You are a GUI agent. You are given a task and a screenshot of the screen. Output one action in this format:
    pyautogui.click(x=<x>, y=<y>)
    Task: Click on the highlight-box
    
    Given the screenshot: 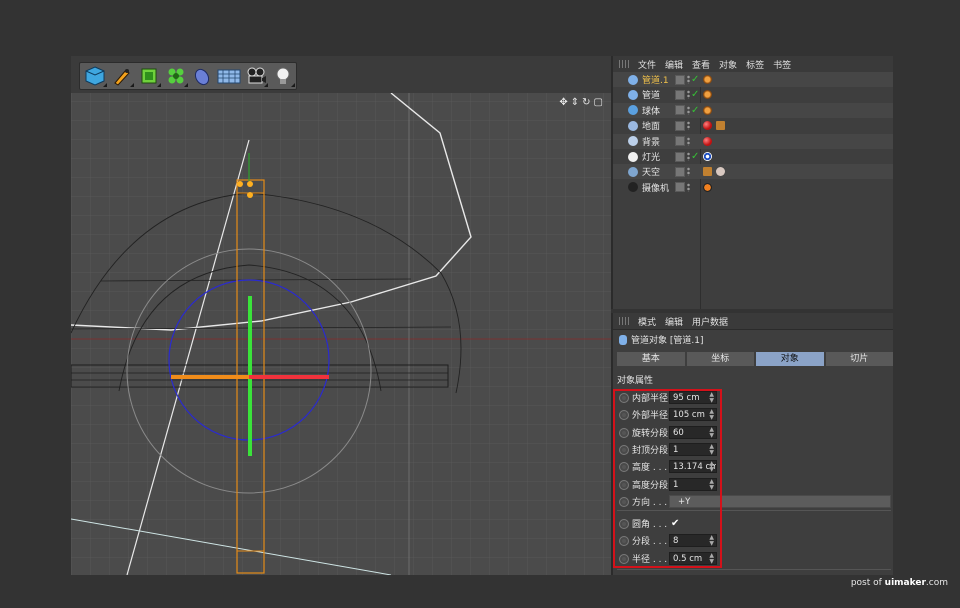 What is the action you would take?
    pyautogui.click(x=667, y=478)
    